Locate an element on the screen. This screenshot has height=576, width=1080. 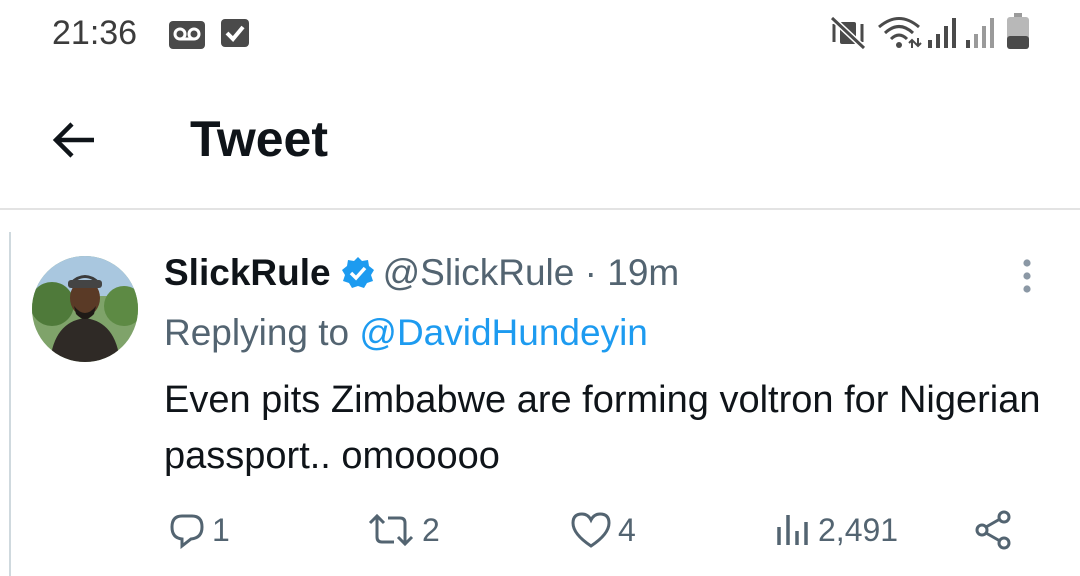
reply-icon is located at coordinates (187, 531).